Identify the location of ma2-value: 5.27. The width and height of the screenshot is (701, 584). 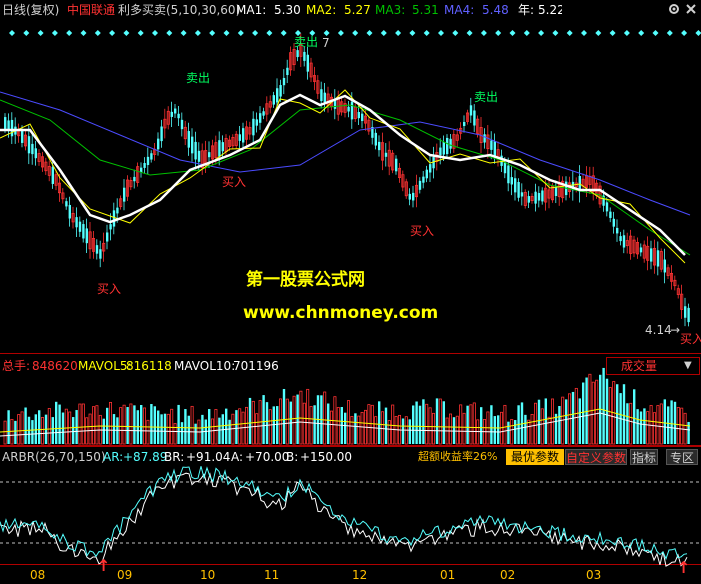
(357, 10).